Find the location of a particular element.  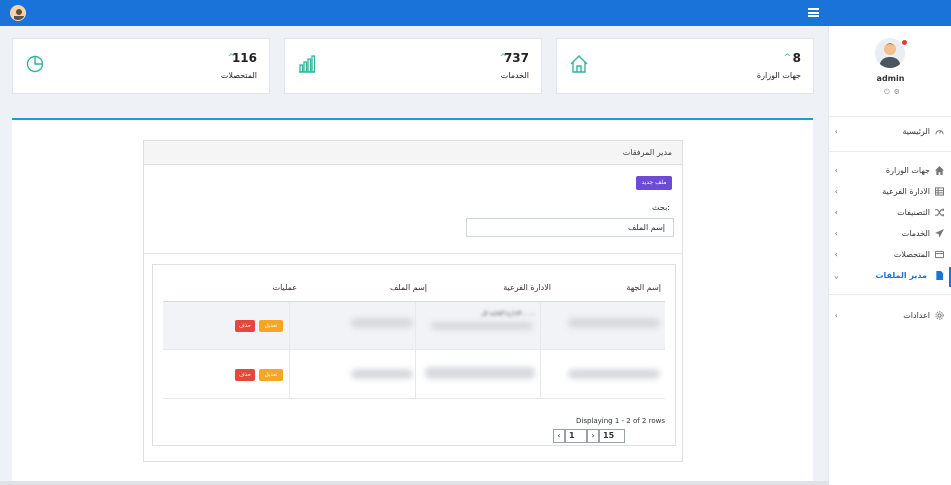

status-dot is located at coordinates (904, 42).